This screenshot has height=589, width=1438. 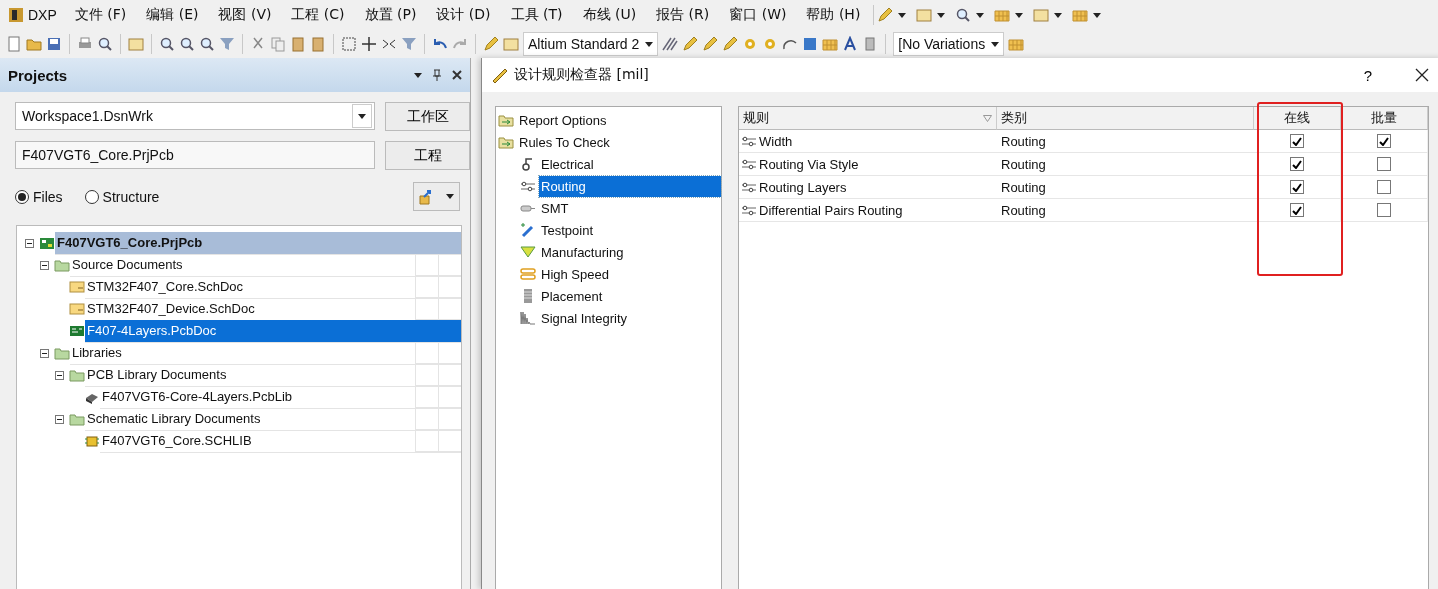 What do you see at coordinates (776, 141) in the screenshot?
I see `table-cell: Width` at bounding box center [776, 141].